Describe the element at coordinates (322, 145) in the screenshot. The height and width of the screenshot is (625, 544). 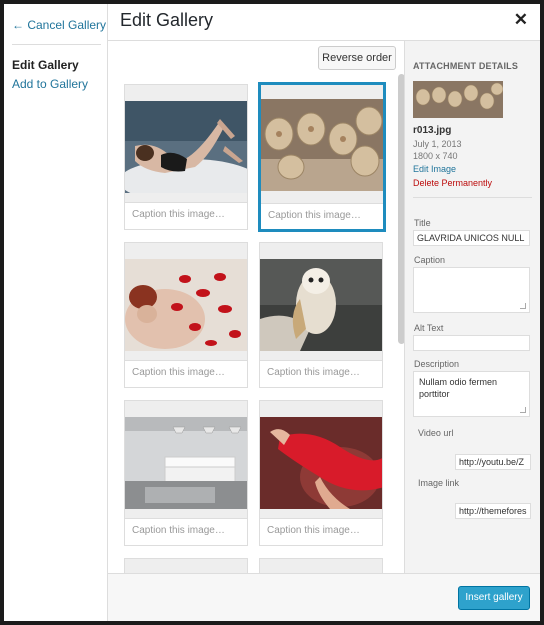
I see `gallery-image-corks` at that location.